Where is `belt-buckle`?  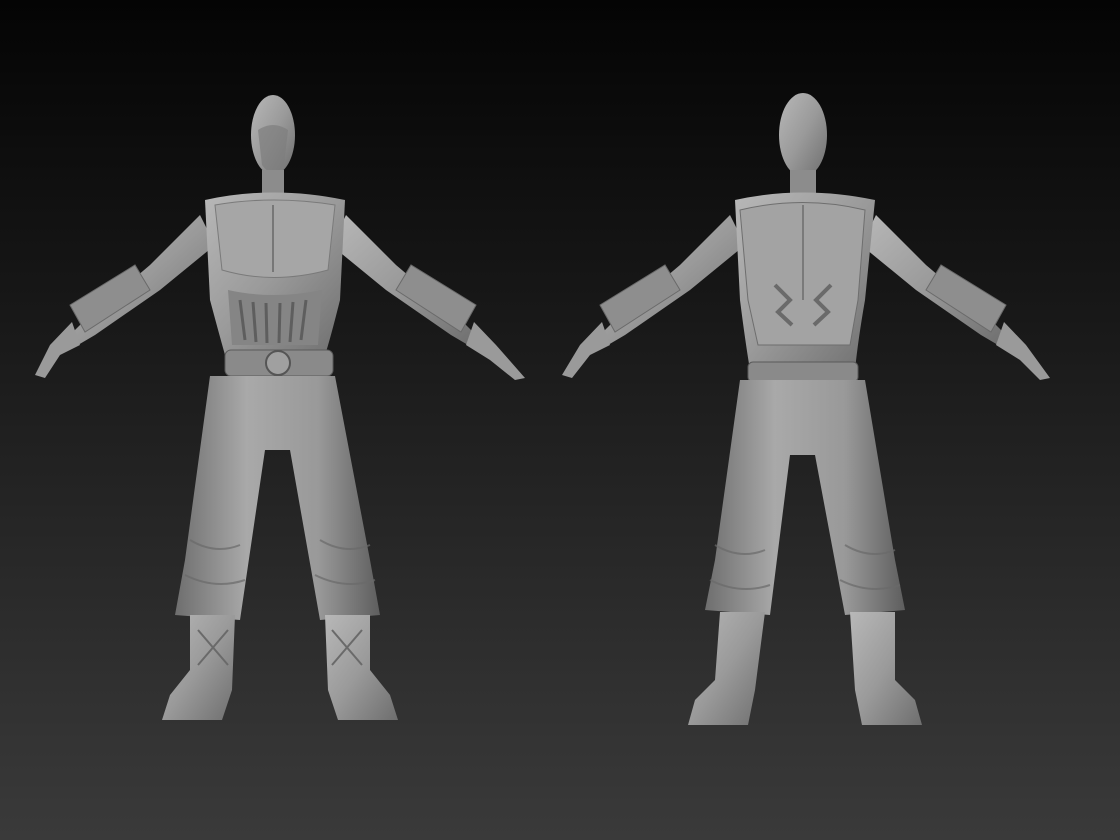 belt-buckle is located at coordinates (278, 363).